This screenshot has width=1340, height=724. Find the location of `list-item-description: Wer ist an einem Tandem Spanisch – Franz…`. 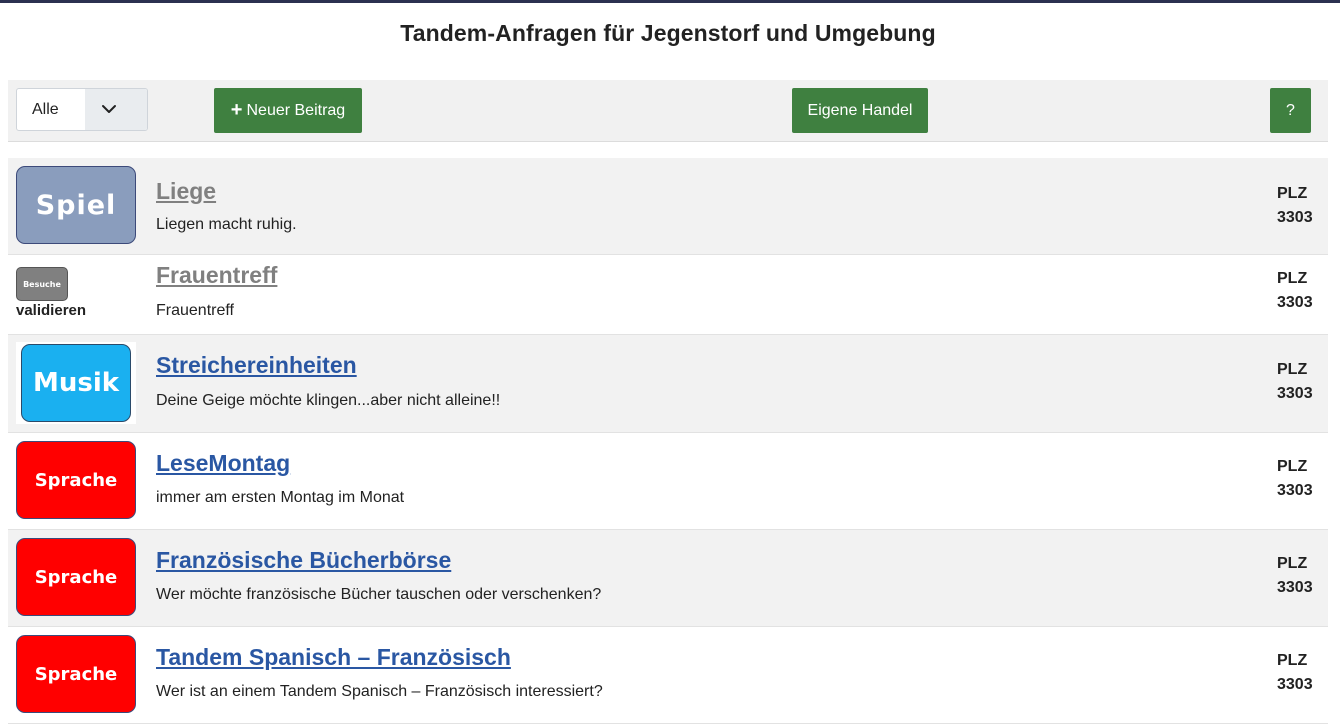

list-item-description: Wer ist an einem Tandem Spanisch – Franz… is located at coordinates (379, 691).